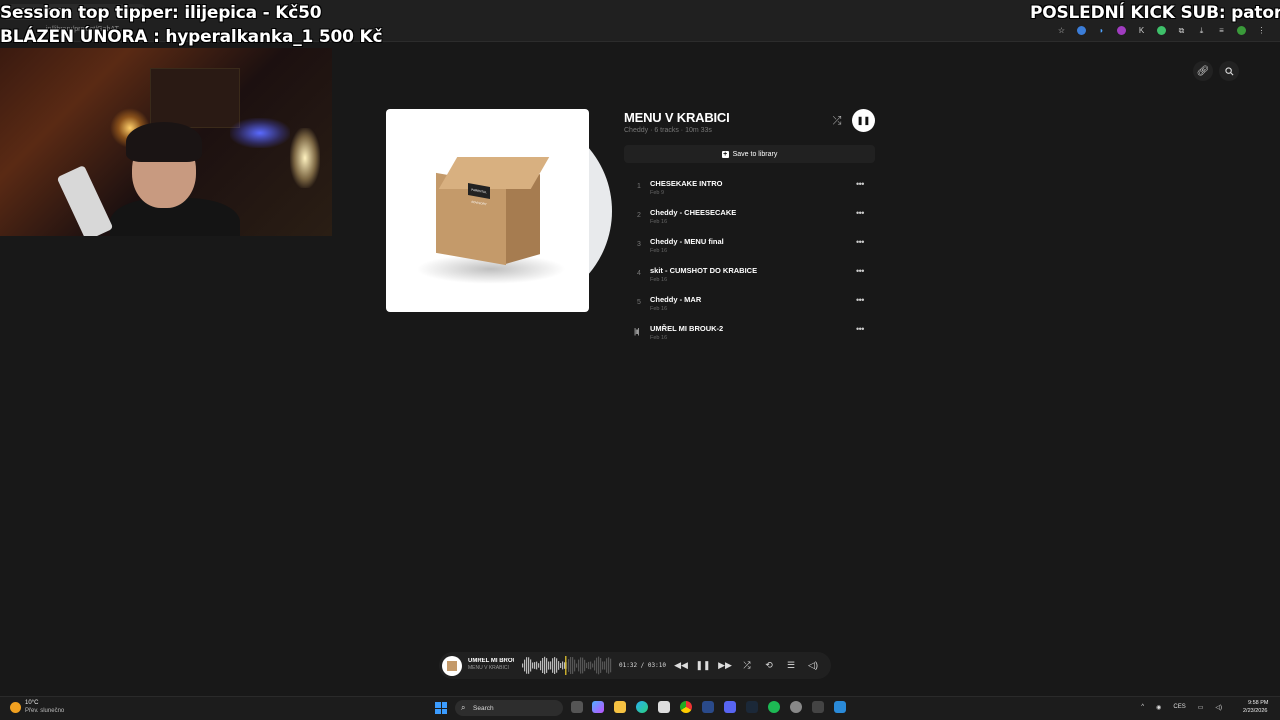 Image resolution: width=1280 pixels, height=720 pixels. I want to click on track-number: 4, so click(639, 273).